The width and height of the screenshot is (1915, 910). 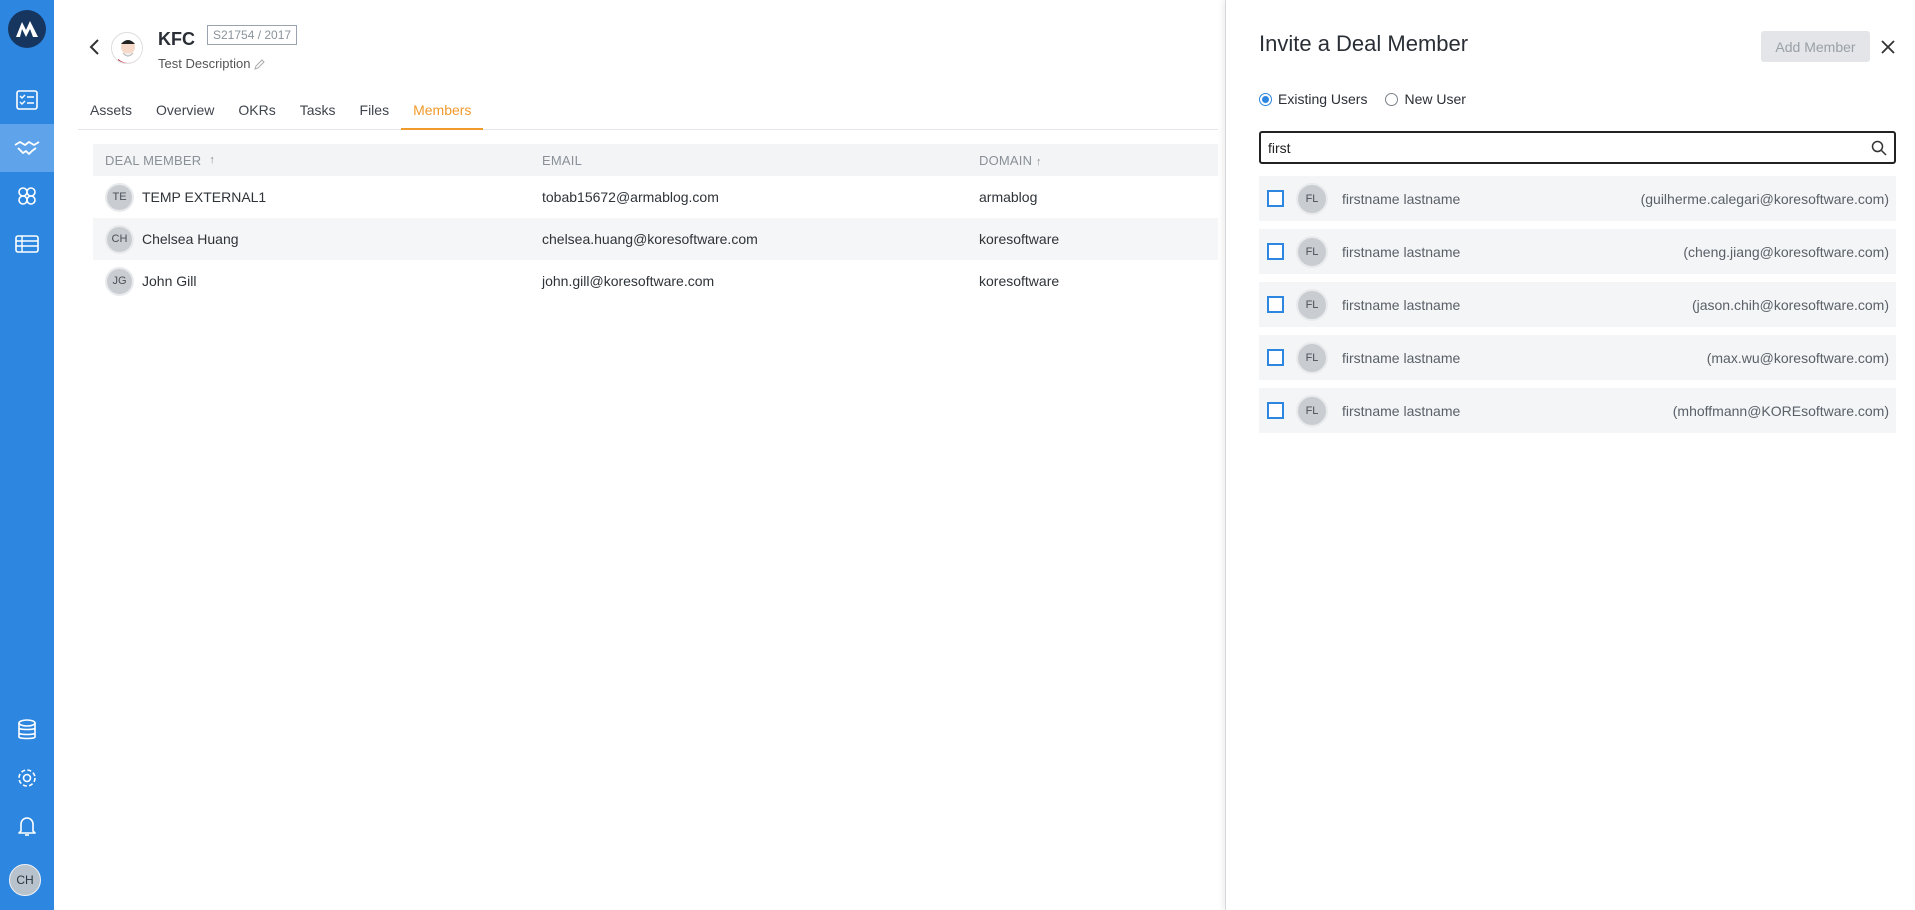 What do you see at coordinates (119, 281) in the screenshot?
I see `avatar: JG` at bounding box center [119, 281].